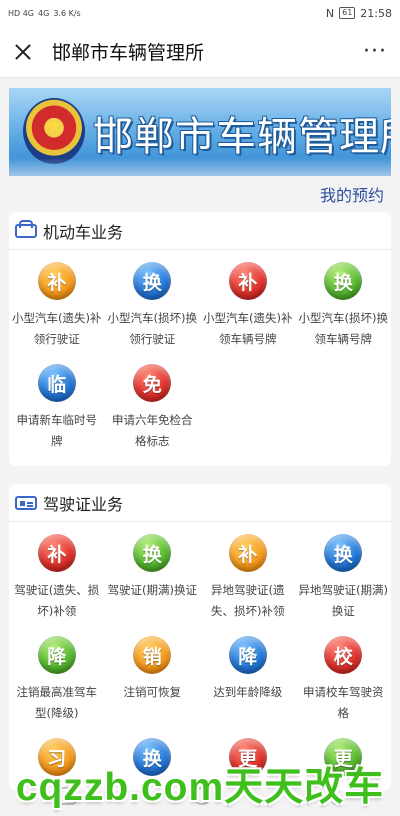 The image size is (400, 816). What do you see at coordinates (152, 655) in the screenshot?
I see `service-badge-icon: 销` at bounding box center [152, 655].